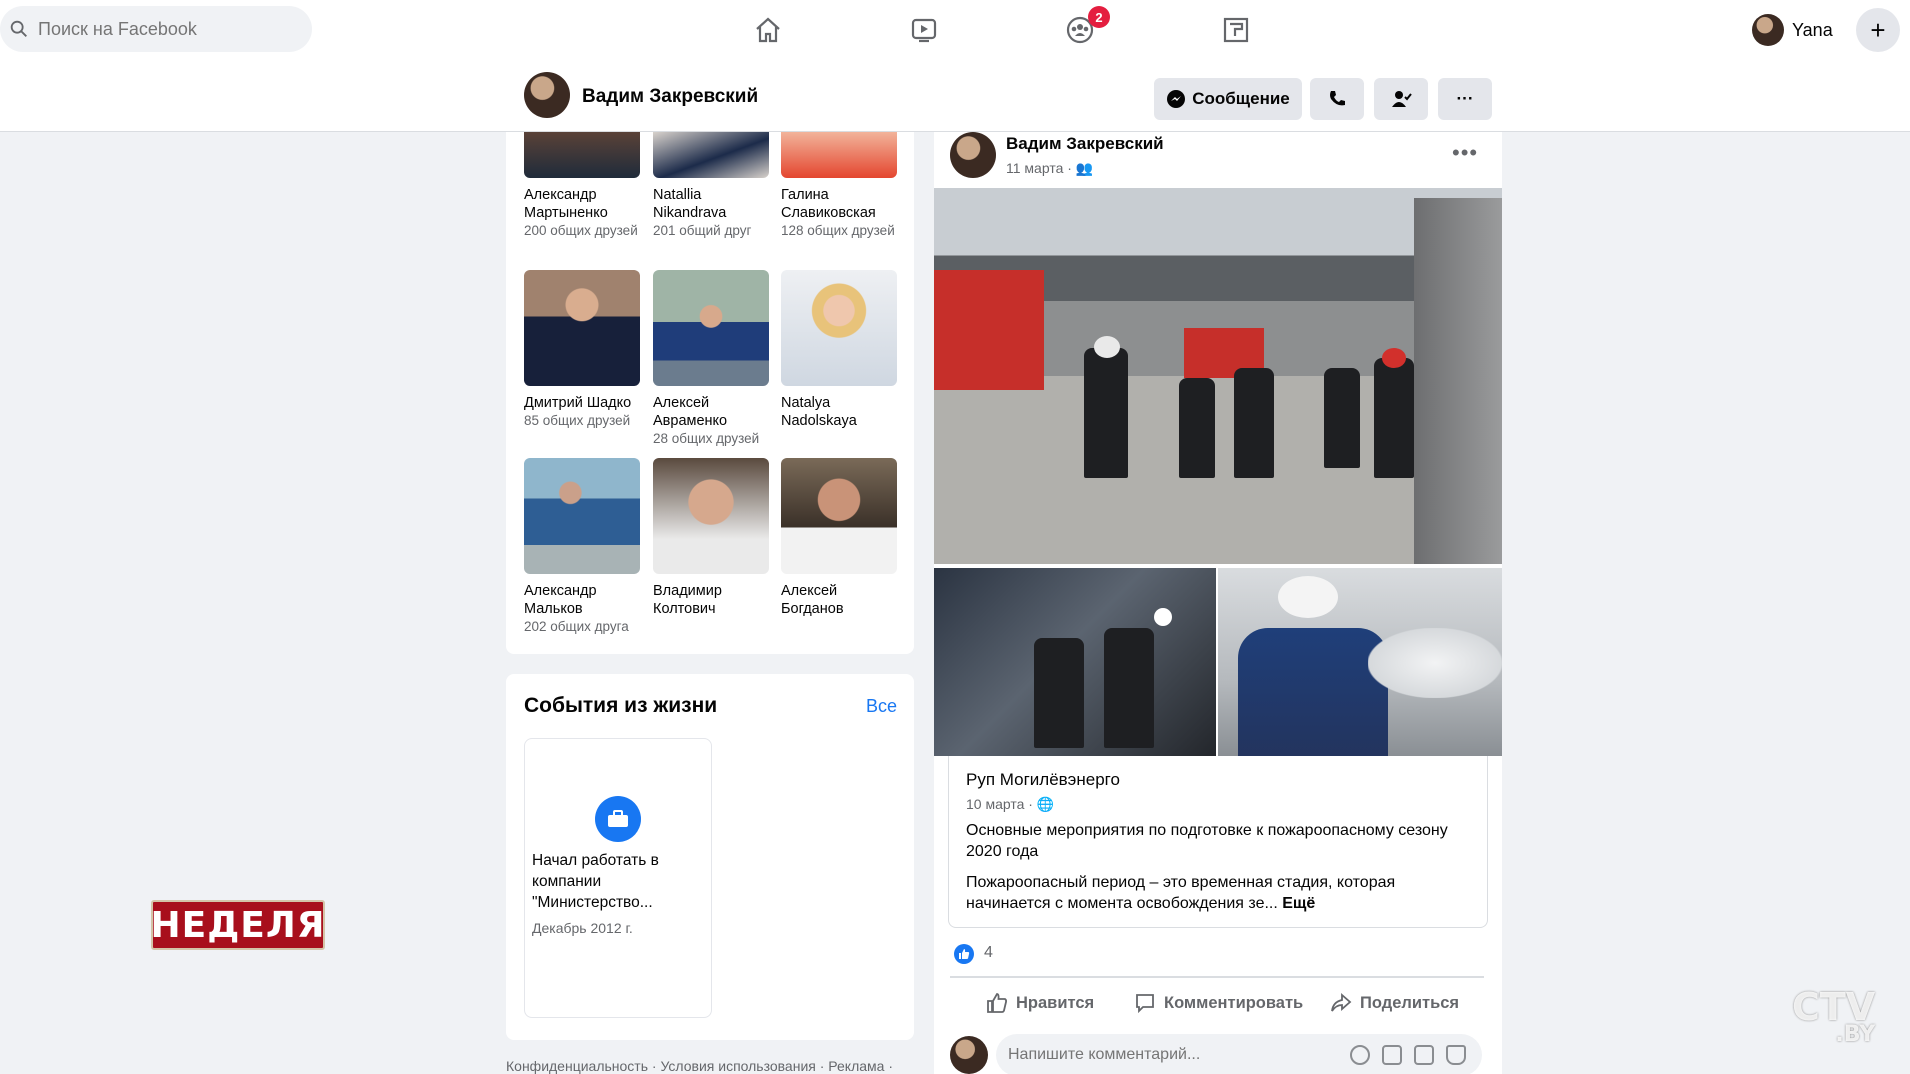  What do you see at coordinates (973, 155) in the screenshot?
I see `post-author-avatar` at bounding box center [973, 155].